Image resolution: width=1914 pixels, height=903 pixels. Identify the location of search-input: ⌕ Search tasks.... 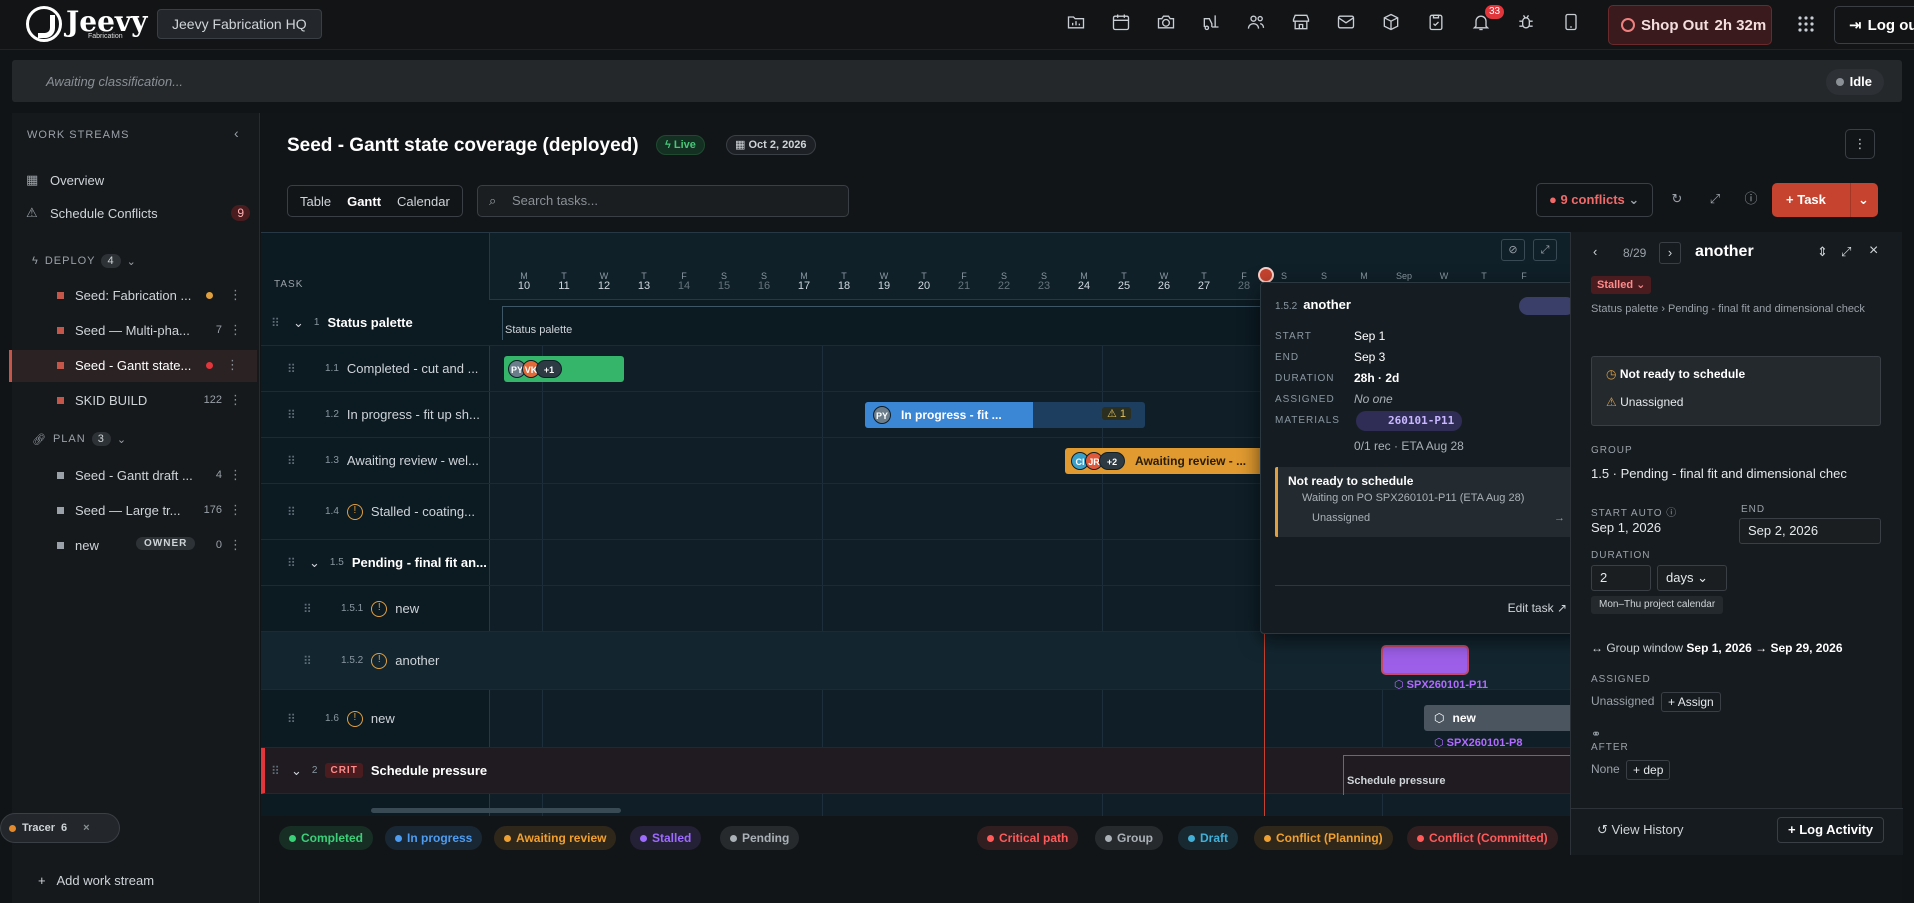
(663, 201).